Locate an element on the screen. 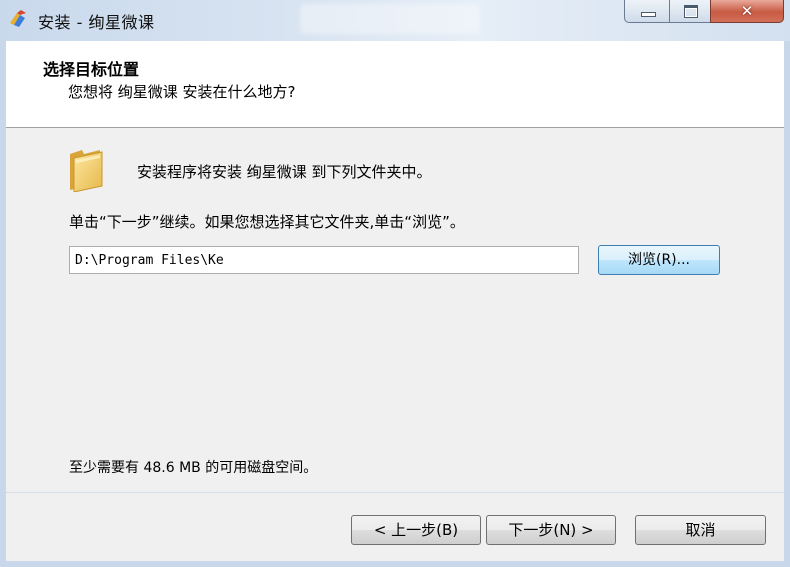 This screenshot has width=790, height=567. installer-app-icon is located at coordinates (18, 18).